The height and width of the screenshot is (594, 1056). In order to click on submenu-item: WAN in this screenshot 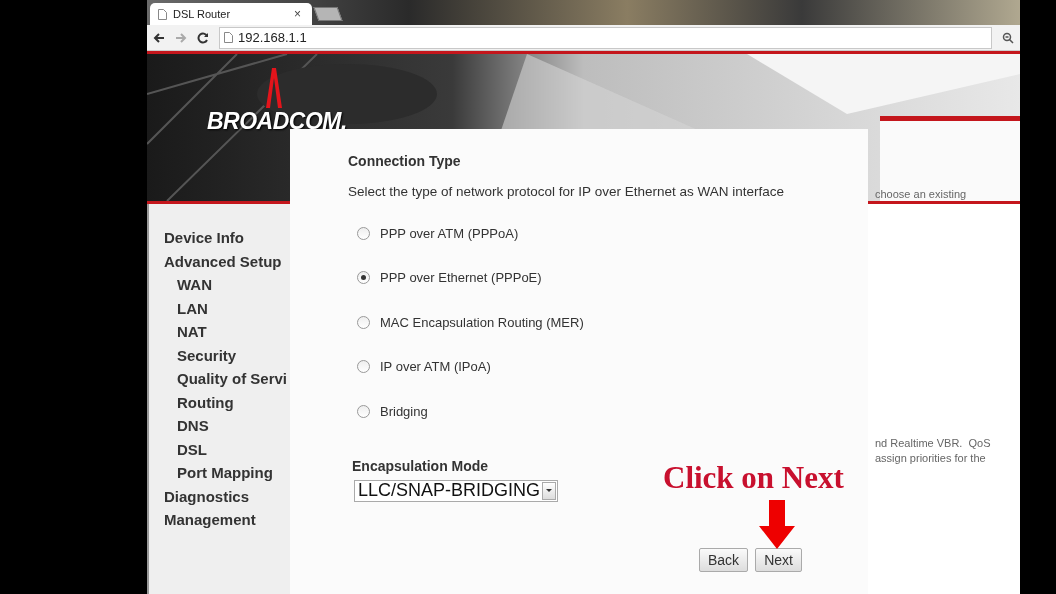, I will do `click(233, 285)`.